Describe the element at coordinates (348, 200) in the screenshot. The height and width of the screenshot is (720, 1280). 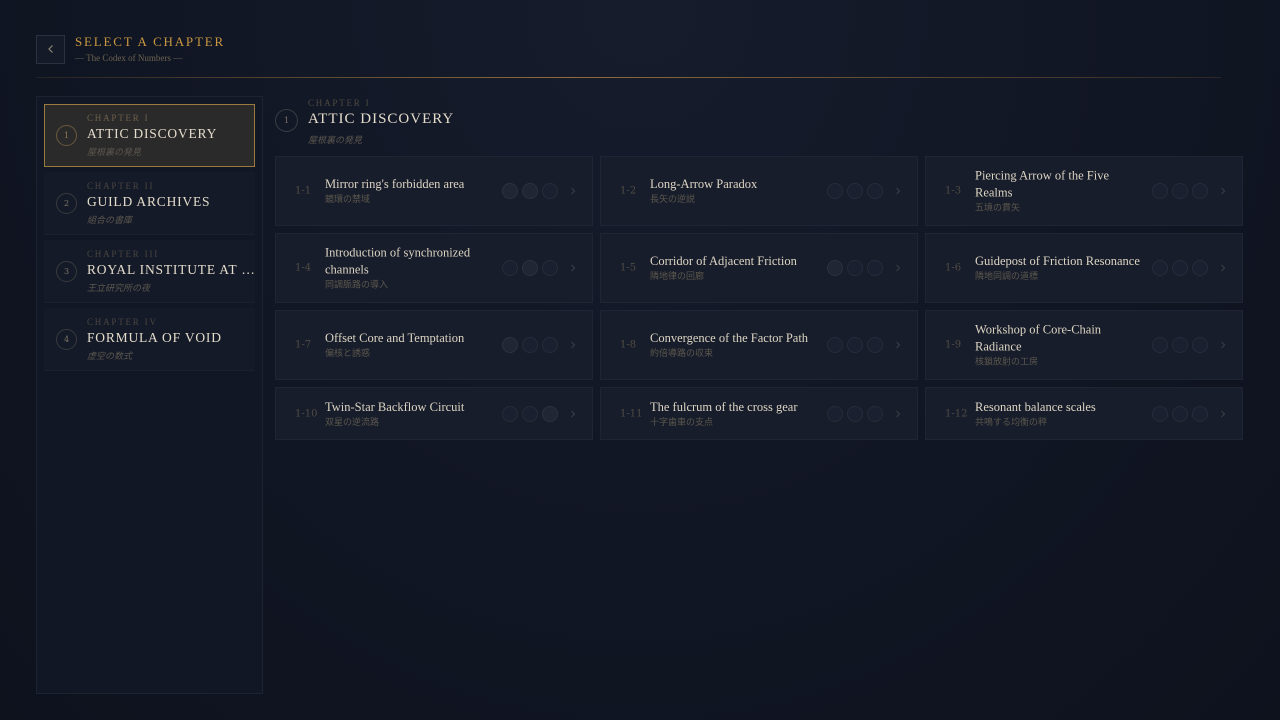
I see `stage-subtitle: 鏡環の禁域` at that location.